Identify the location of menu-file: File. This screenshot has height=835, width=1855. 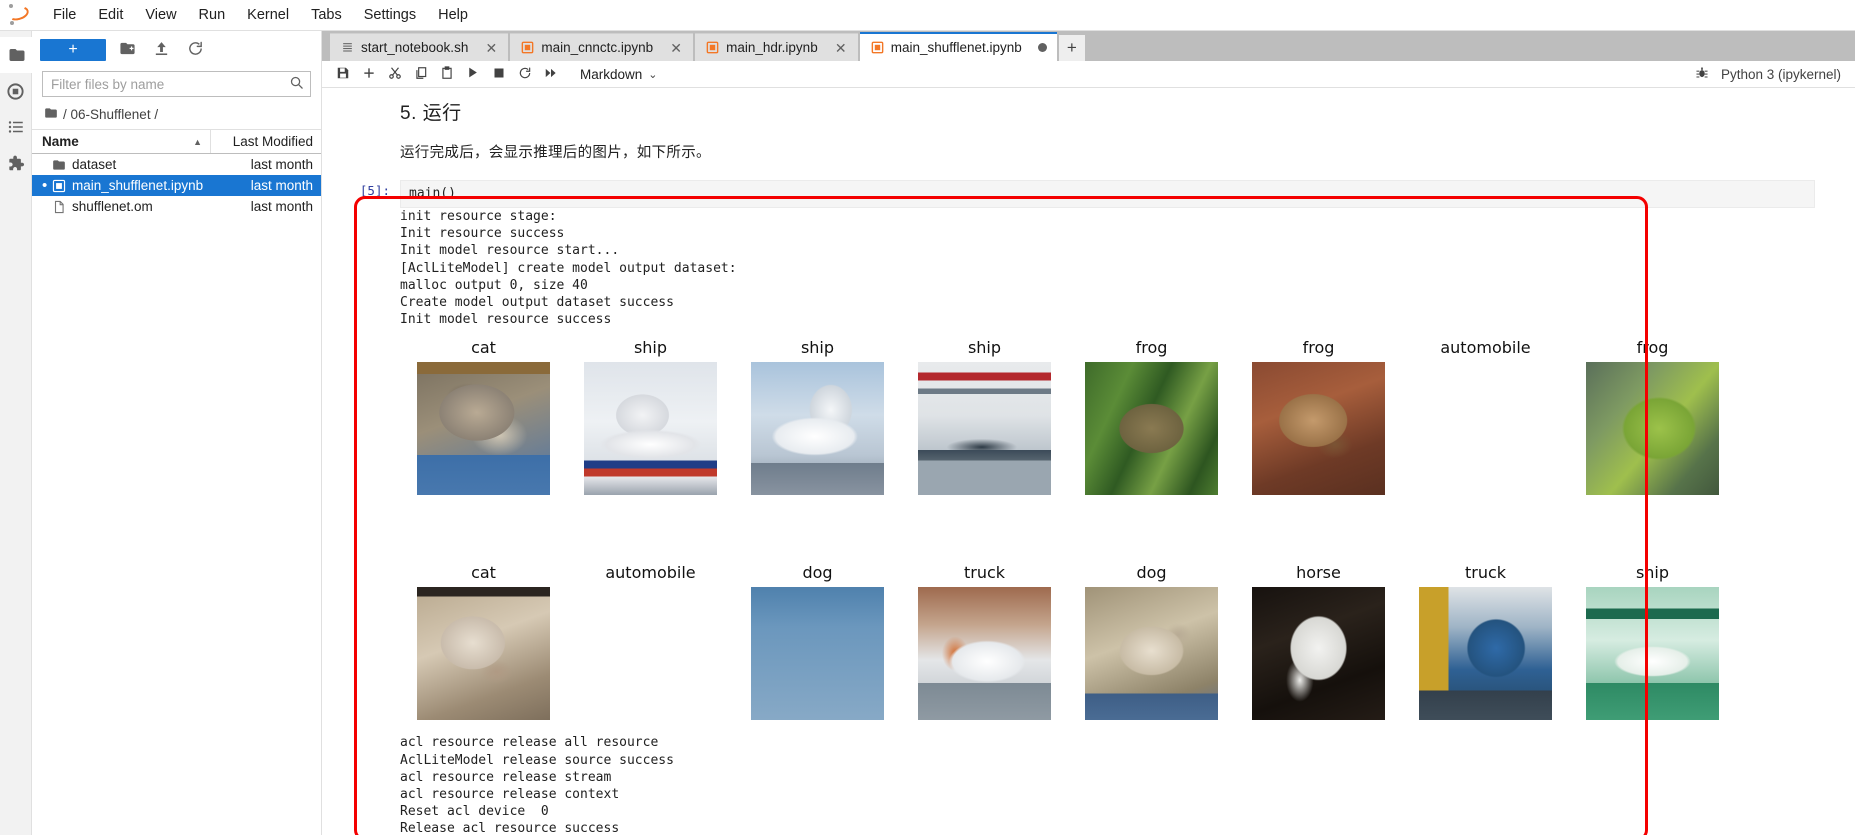
(64, 15).